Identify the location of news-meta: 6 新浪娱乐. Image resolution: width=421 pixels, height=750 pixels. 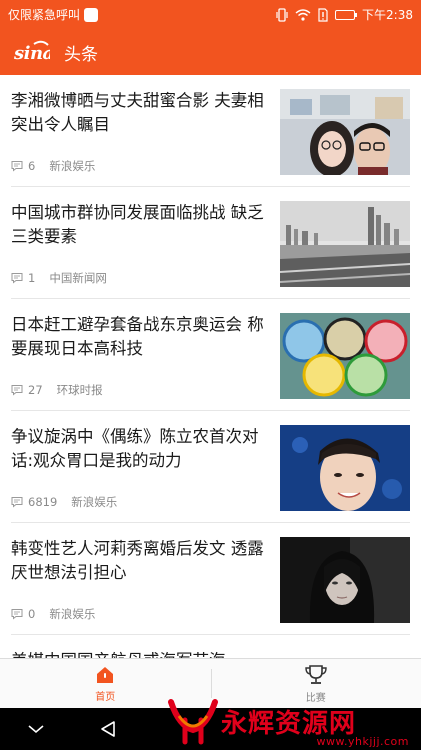
(53, 166).